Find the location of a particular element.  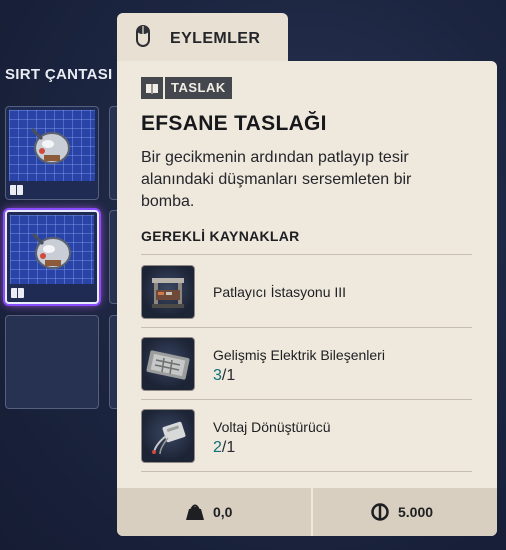

workbench-icon is located at coordinates (168, 292).